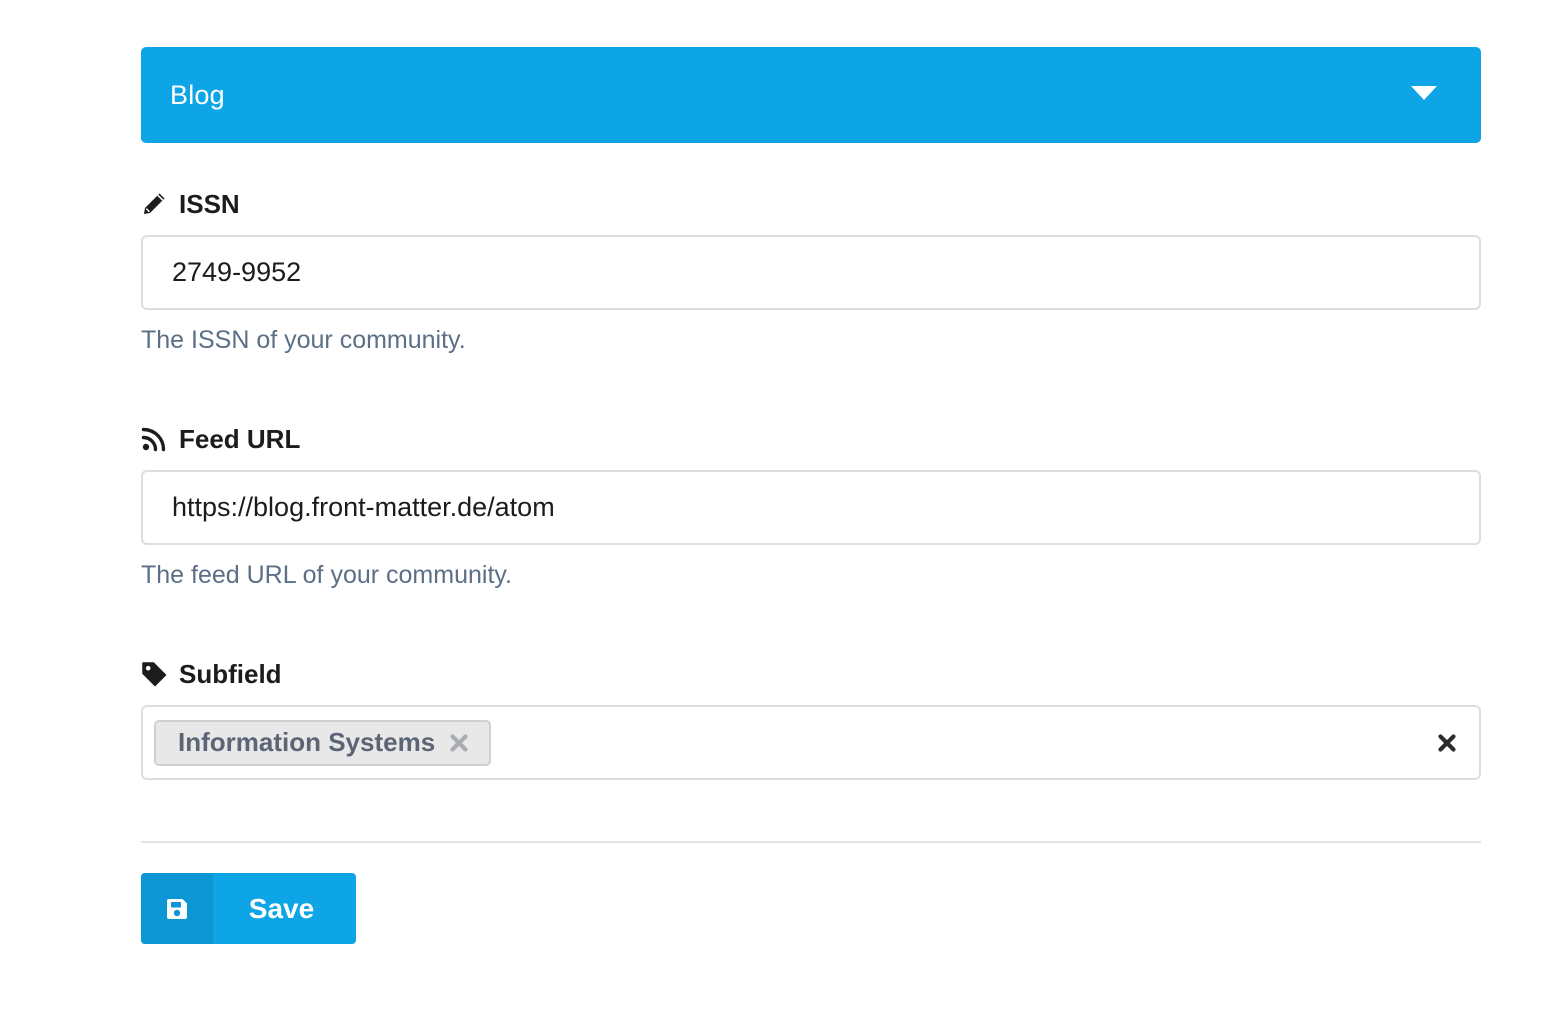 This screenshot has width=1560, height=1020. Describe the element at coordinates (1447, 743) in the screenshot. I see `clear-selection-icon` at that location.